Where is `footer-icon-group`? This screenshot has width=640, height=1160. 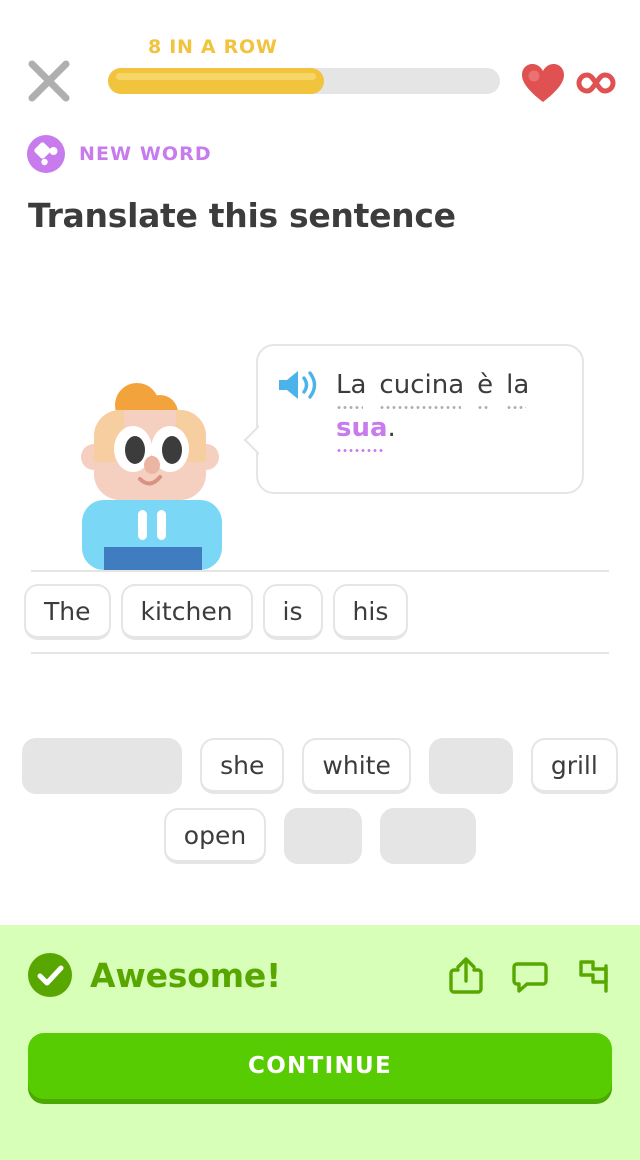
footer-icon-group is located at coordinates (530, 975).